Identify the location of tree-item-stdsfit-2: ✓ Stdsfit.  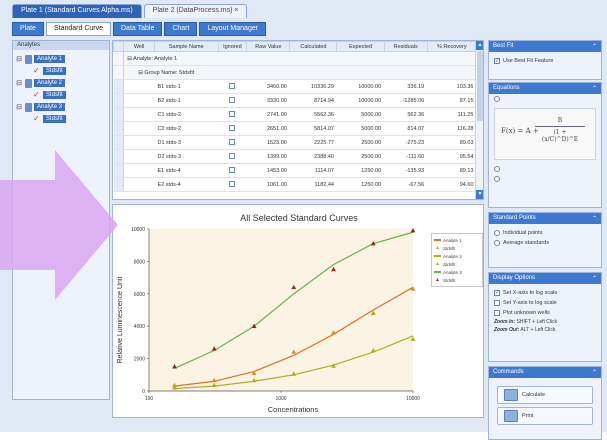
(61, 95).